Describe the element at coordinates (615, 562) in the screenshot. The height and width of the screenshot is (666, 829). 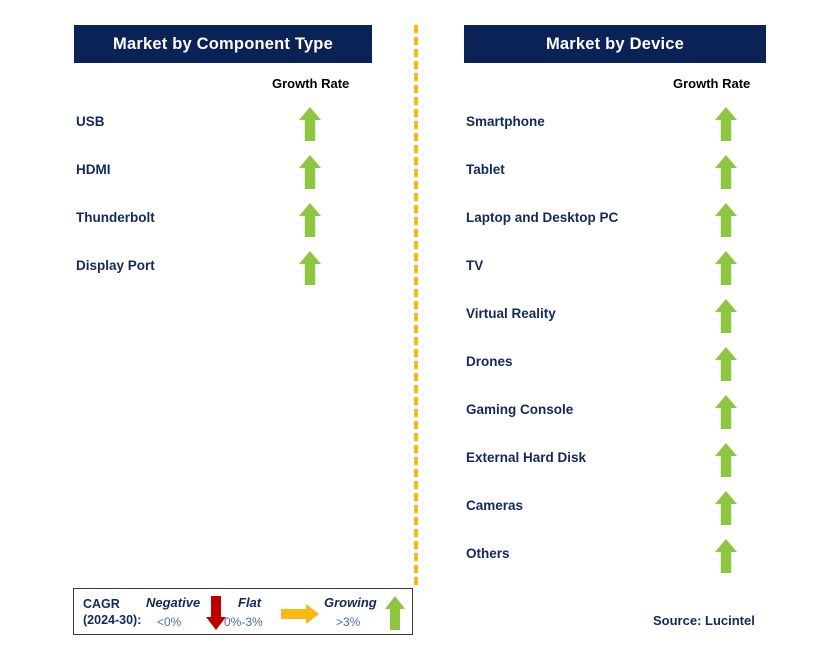
I see `segment-row: Others` at that location.